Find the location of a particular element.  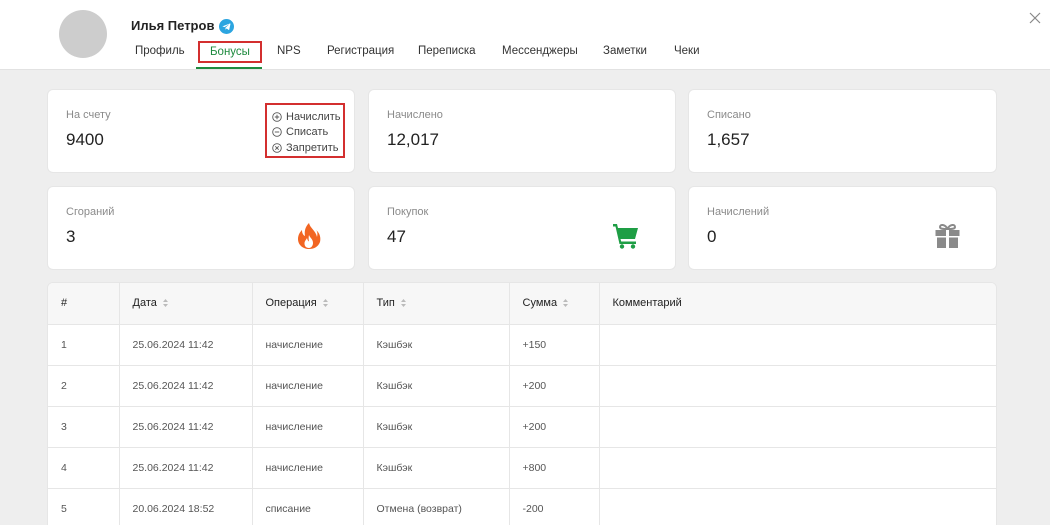

card-accruals-value: 0 is located at coordinates (712, 236).